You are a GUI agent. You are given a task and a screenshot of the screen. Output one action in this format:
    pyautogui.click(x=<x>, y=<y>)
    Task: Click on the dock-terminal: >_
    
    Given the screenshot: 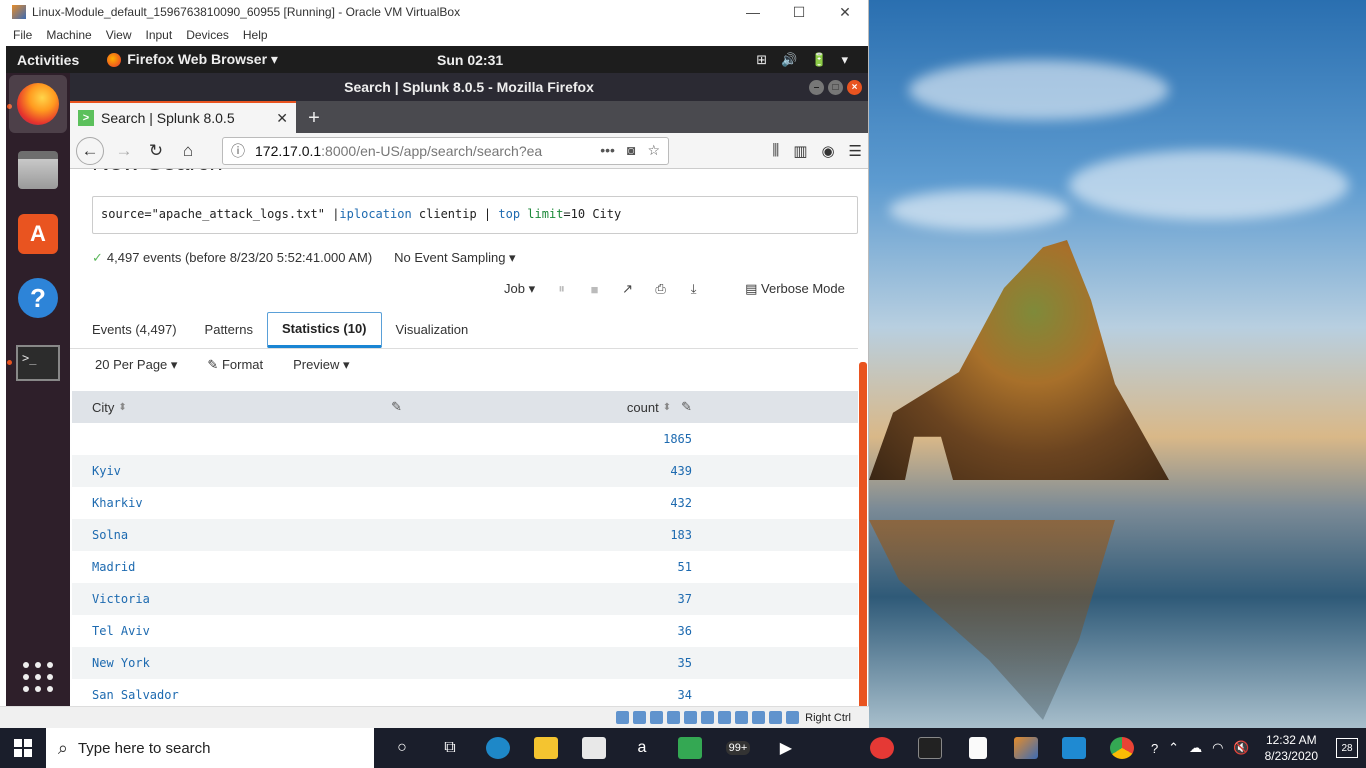 What is the action you would take?
    pyautogui.click(x=38, y=363)
    